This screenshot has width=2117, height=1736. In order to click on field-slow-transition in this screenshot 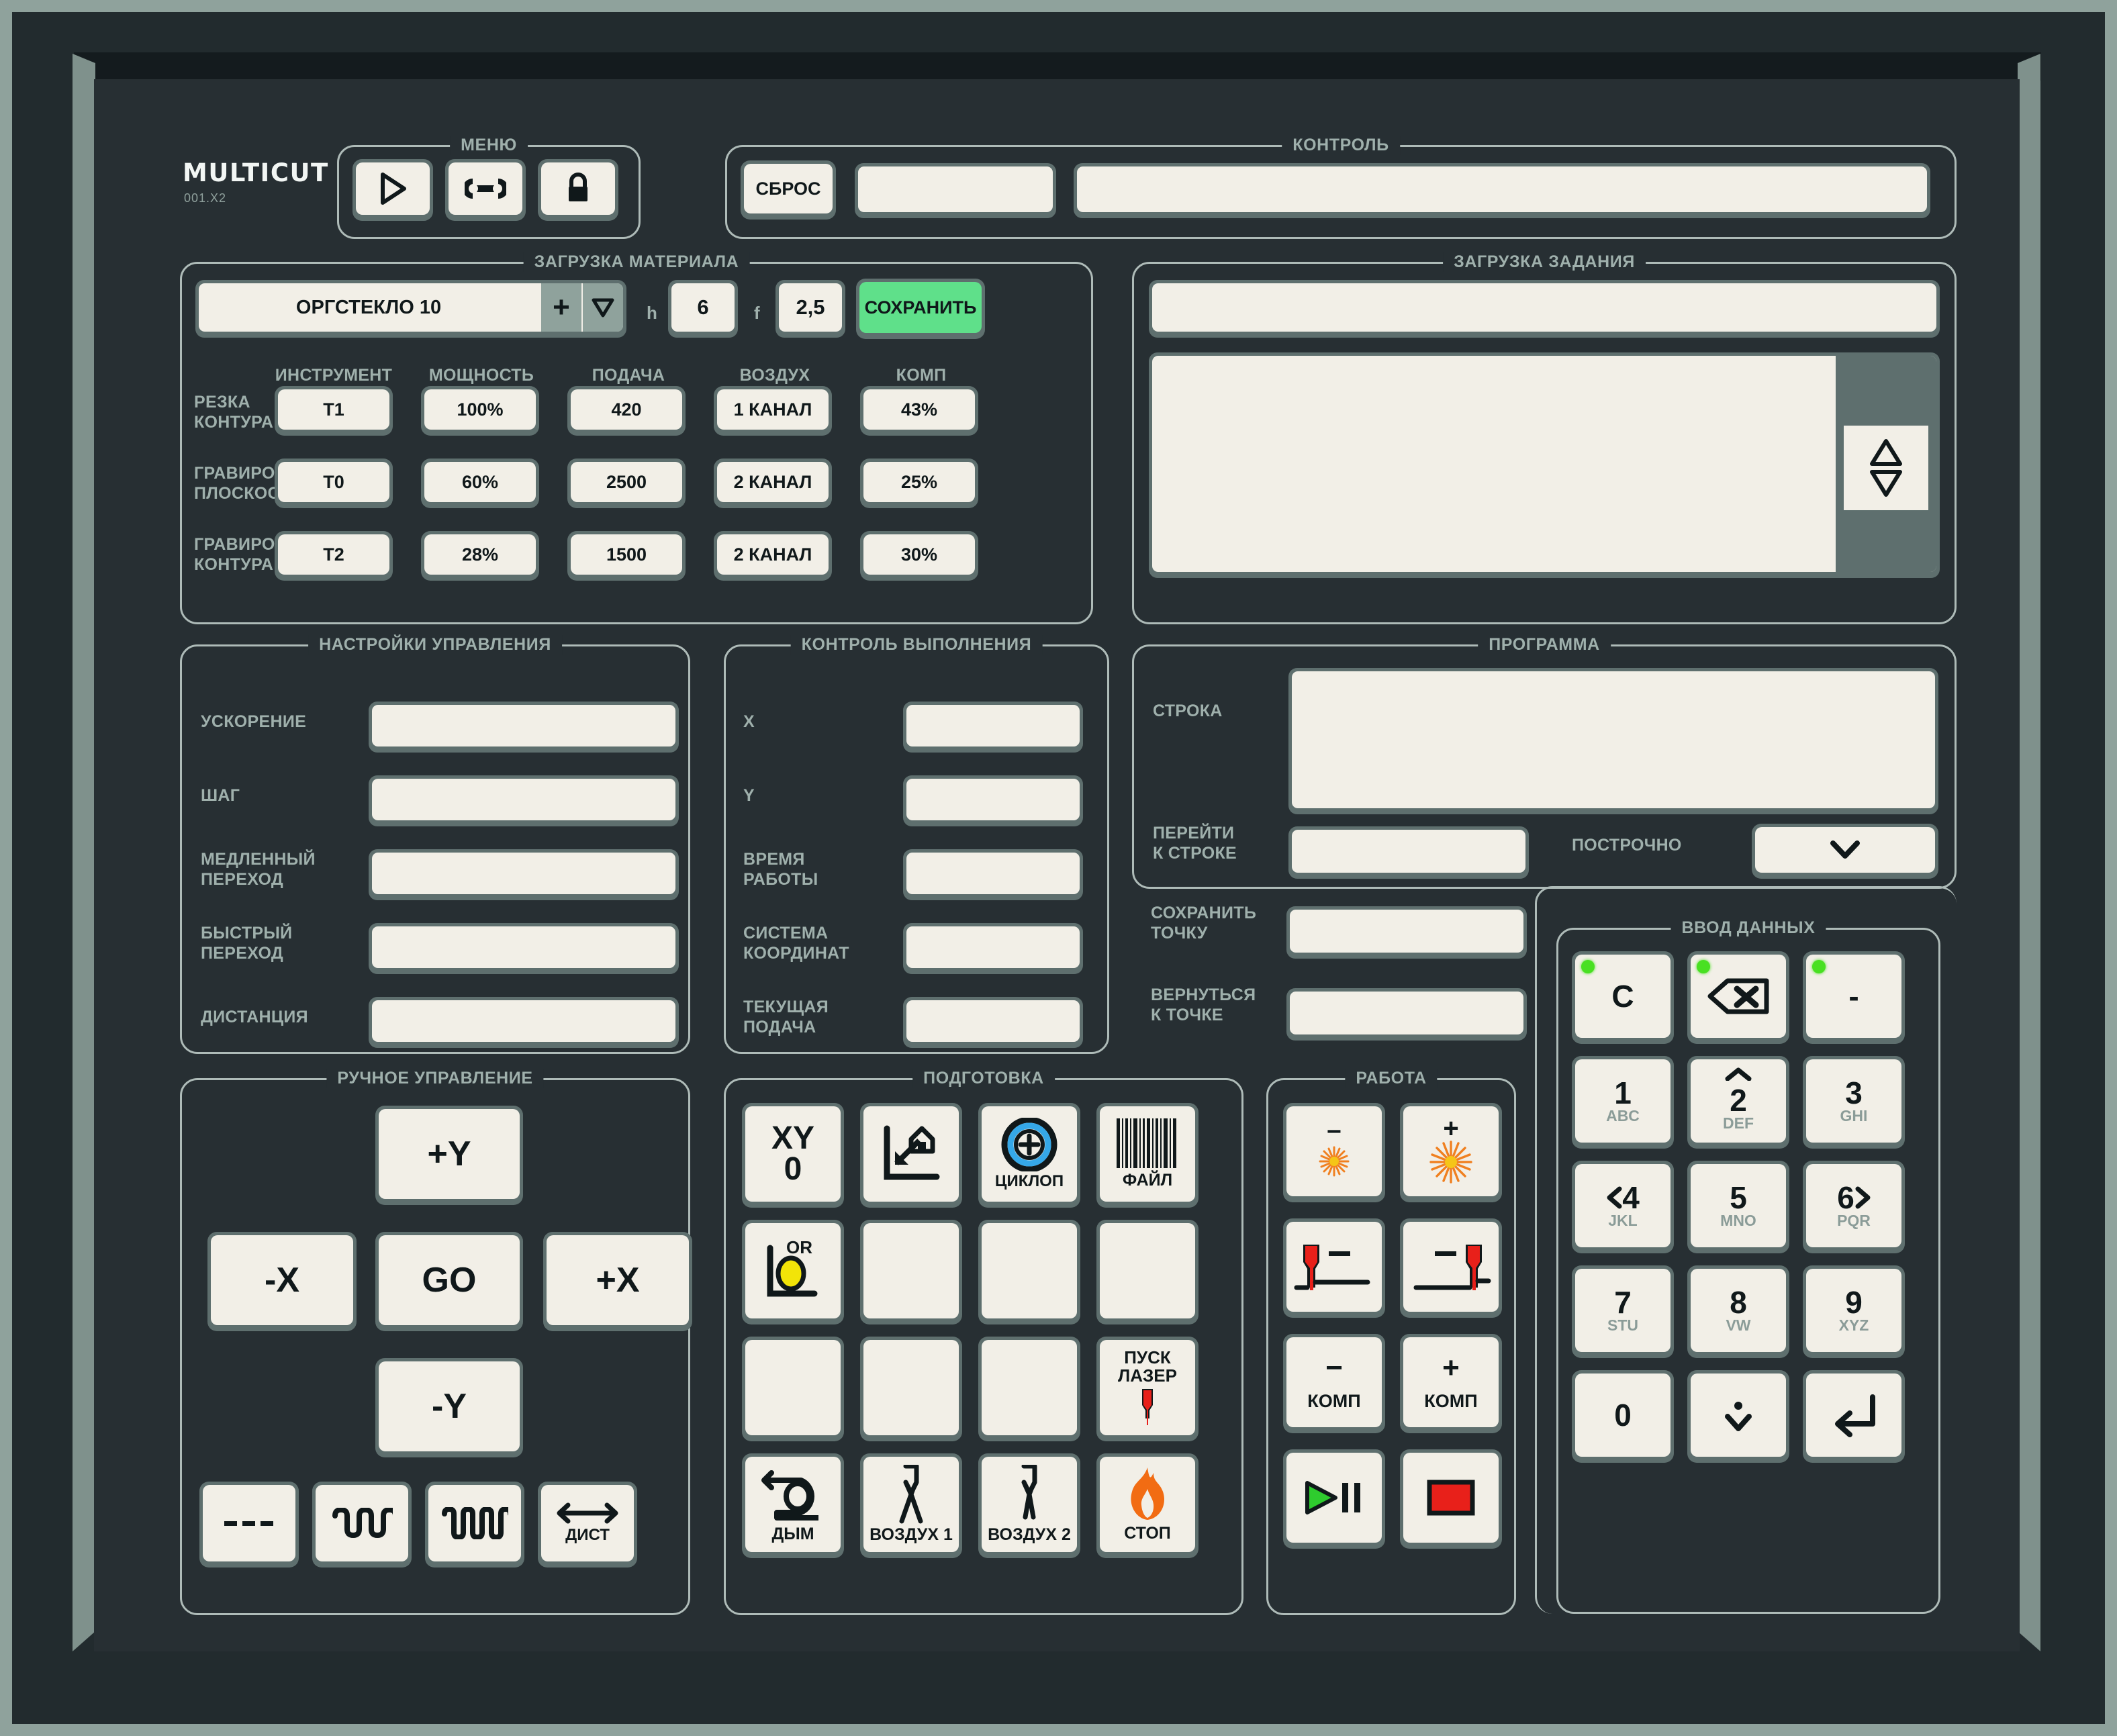, I will do `click(524, 874)`.